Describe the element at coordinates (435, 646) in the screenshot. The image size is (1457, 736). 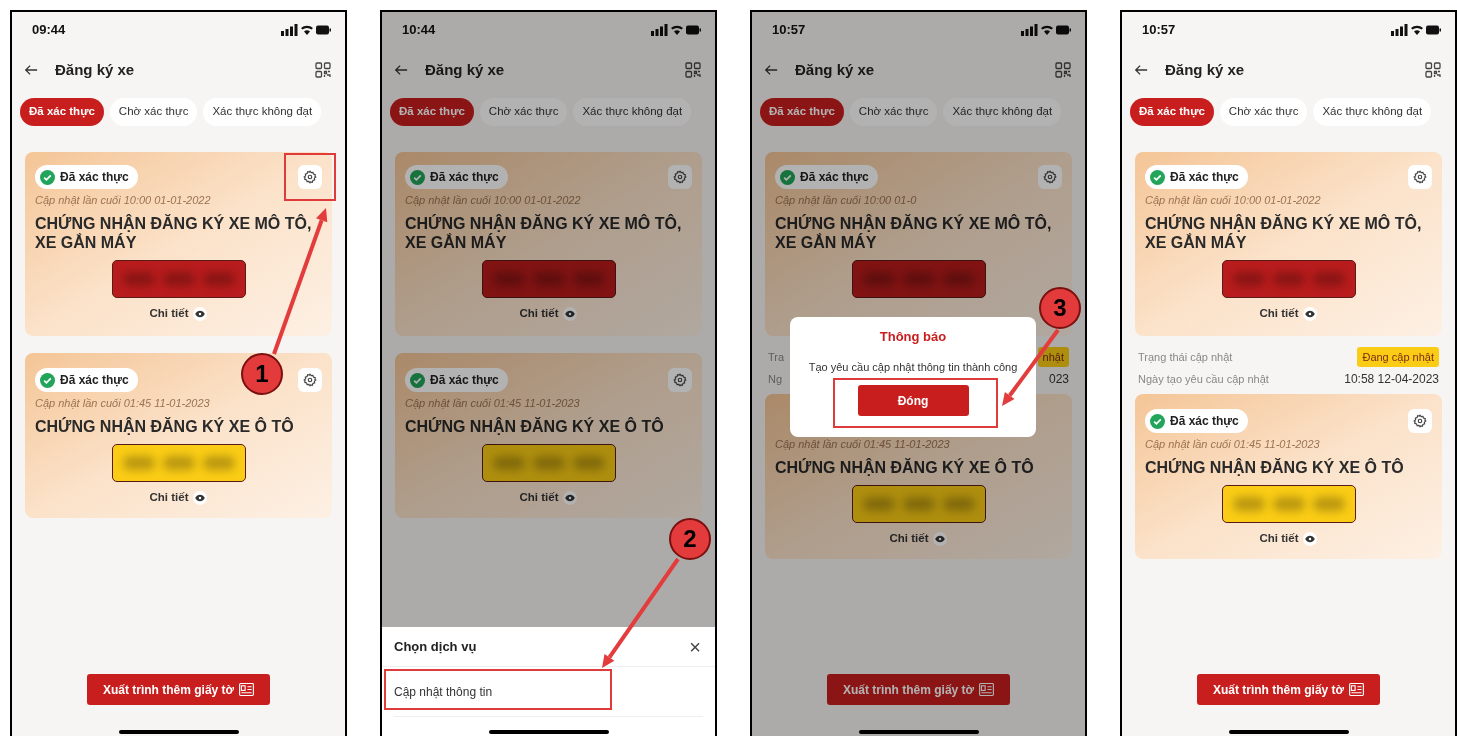
I see `sheet-title: Chọn dịch vụ` at that location.